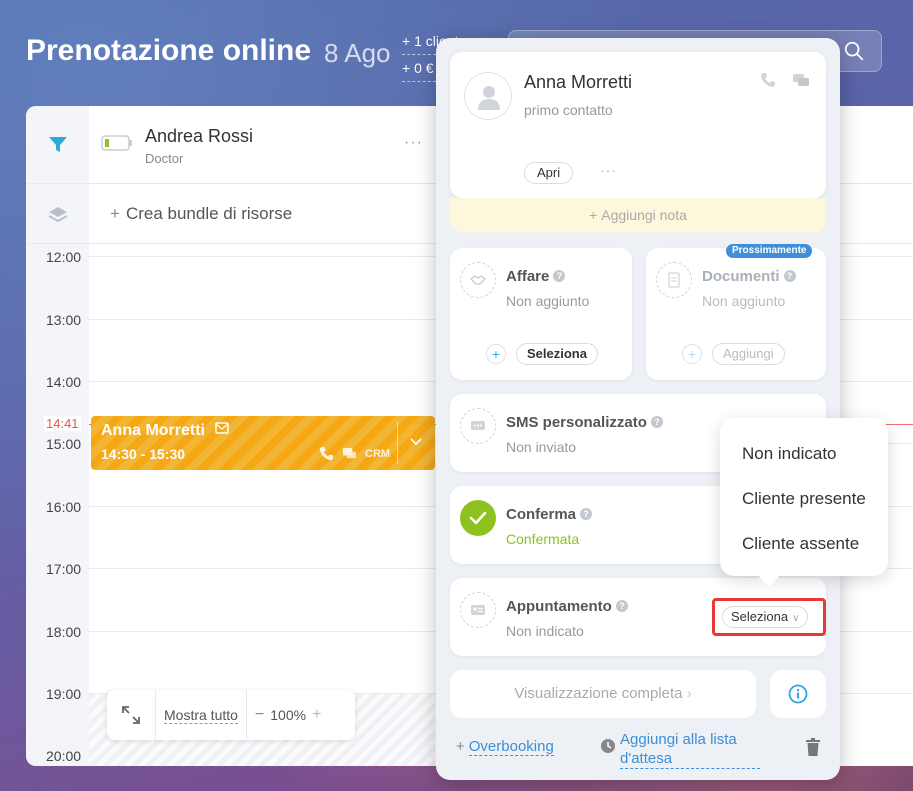 The image size is (913, 791). Describe the element at coordinates (541, 314) in the screenshot. I see `deal-card: Affare? Non aggiunto + Seleziona` at that location.